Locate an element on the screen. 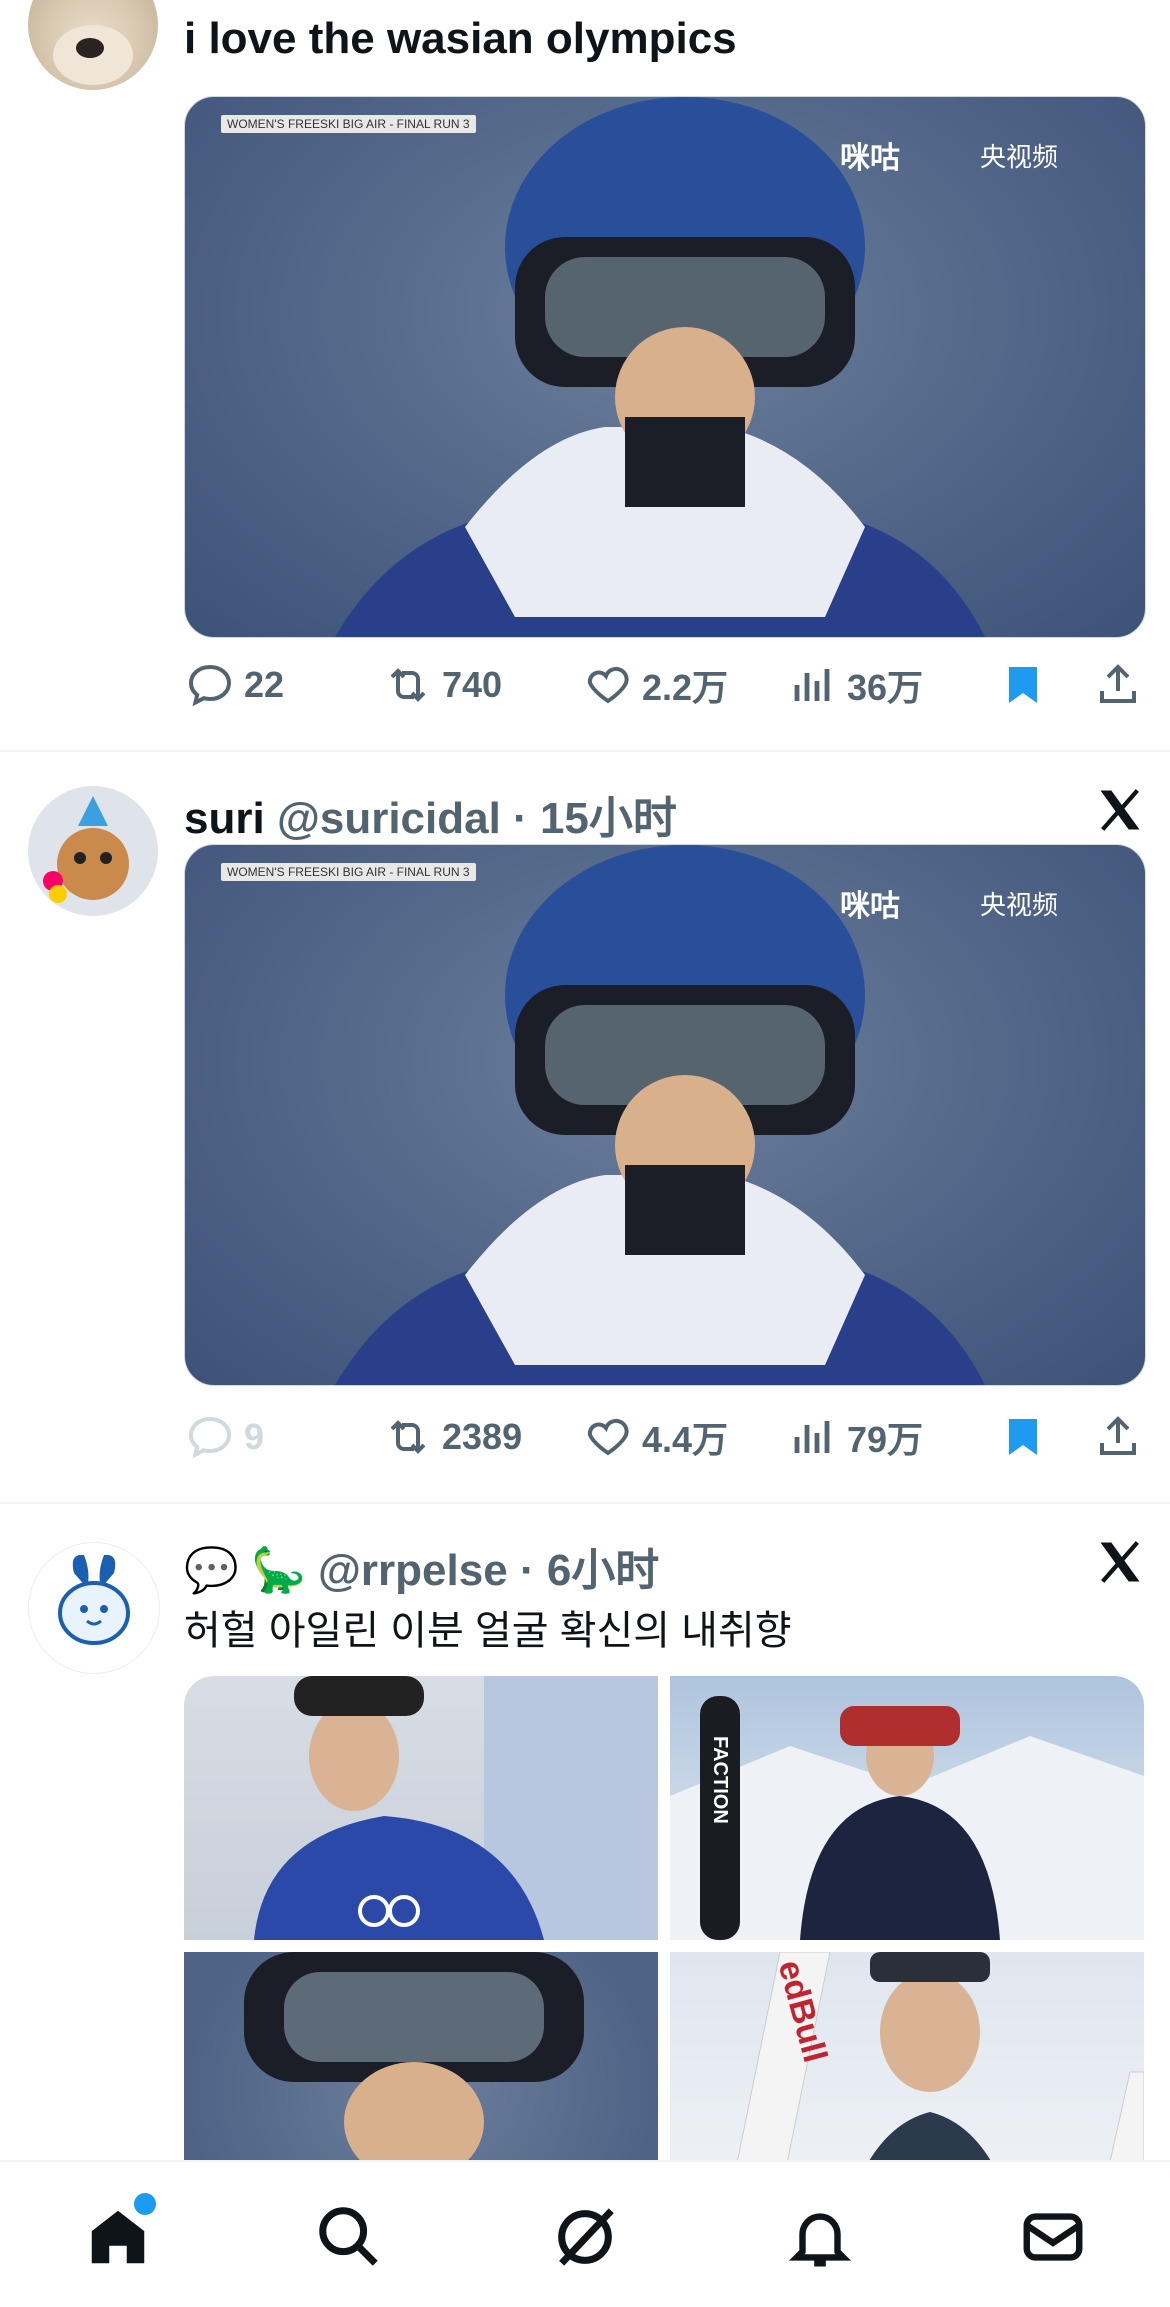 This screenshot has width=1170, height=2307. reply-button: 22 is located at coordinates (235, 685).